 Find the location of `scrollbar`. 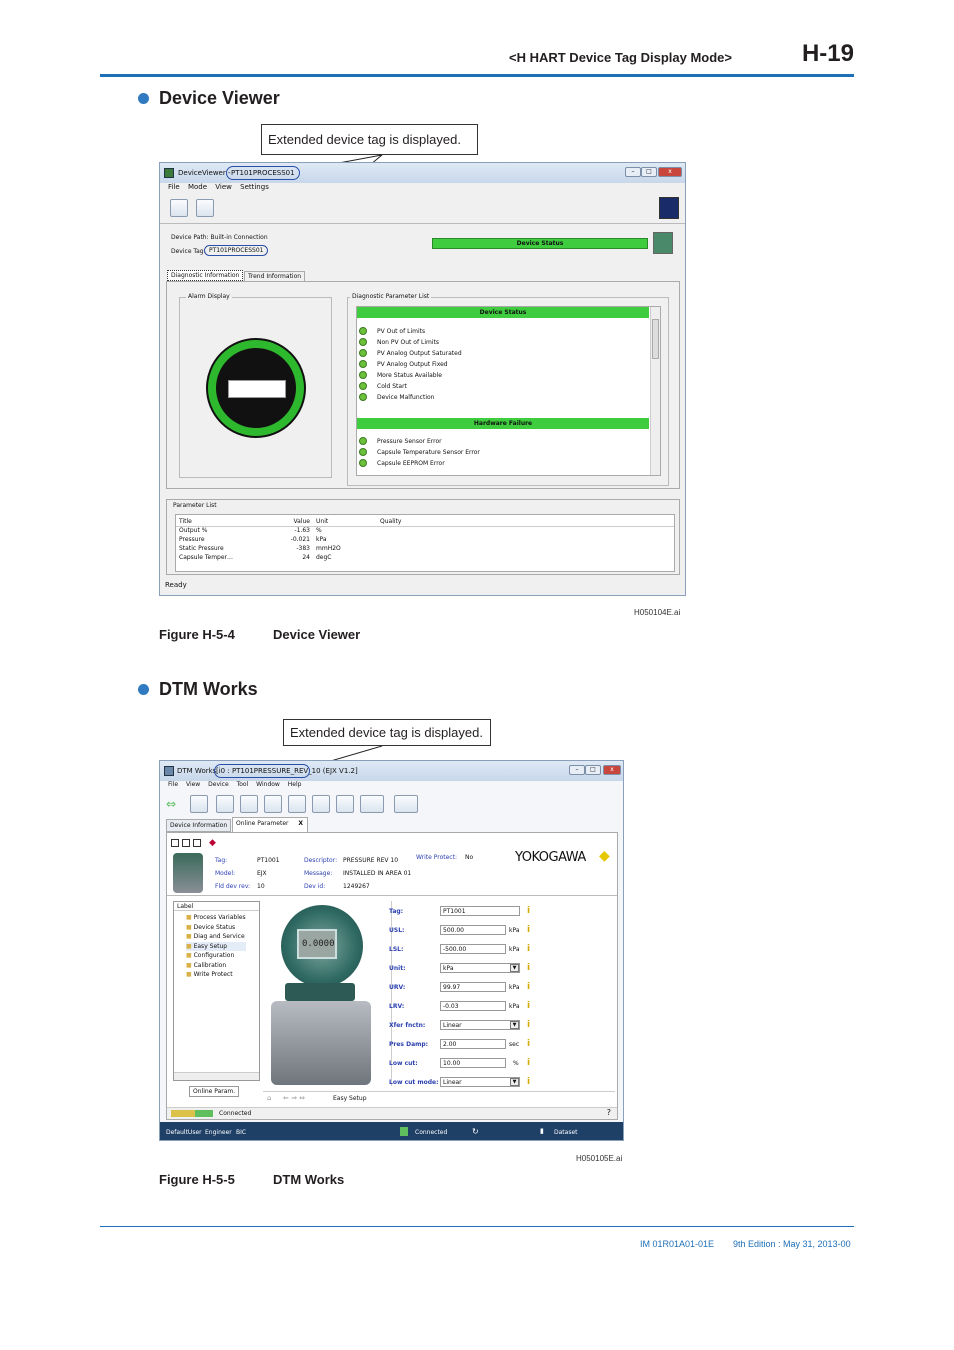

scrollbar is located at coordinates (655, 391).